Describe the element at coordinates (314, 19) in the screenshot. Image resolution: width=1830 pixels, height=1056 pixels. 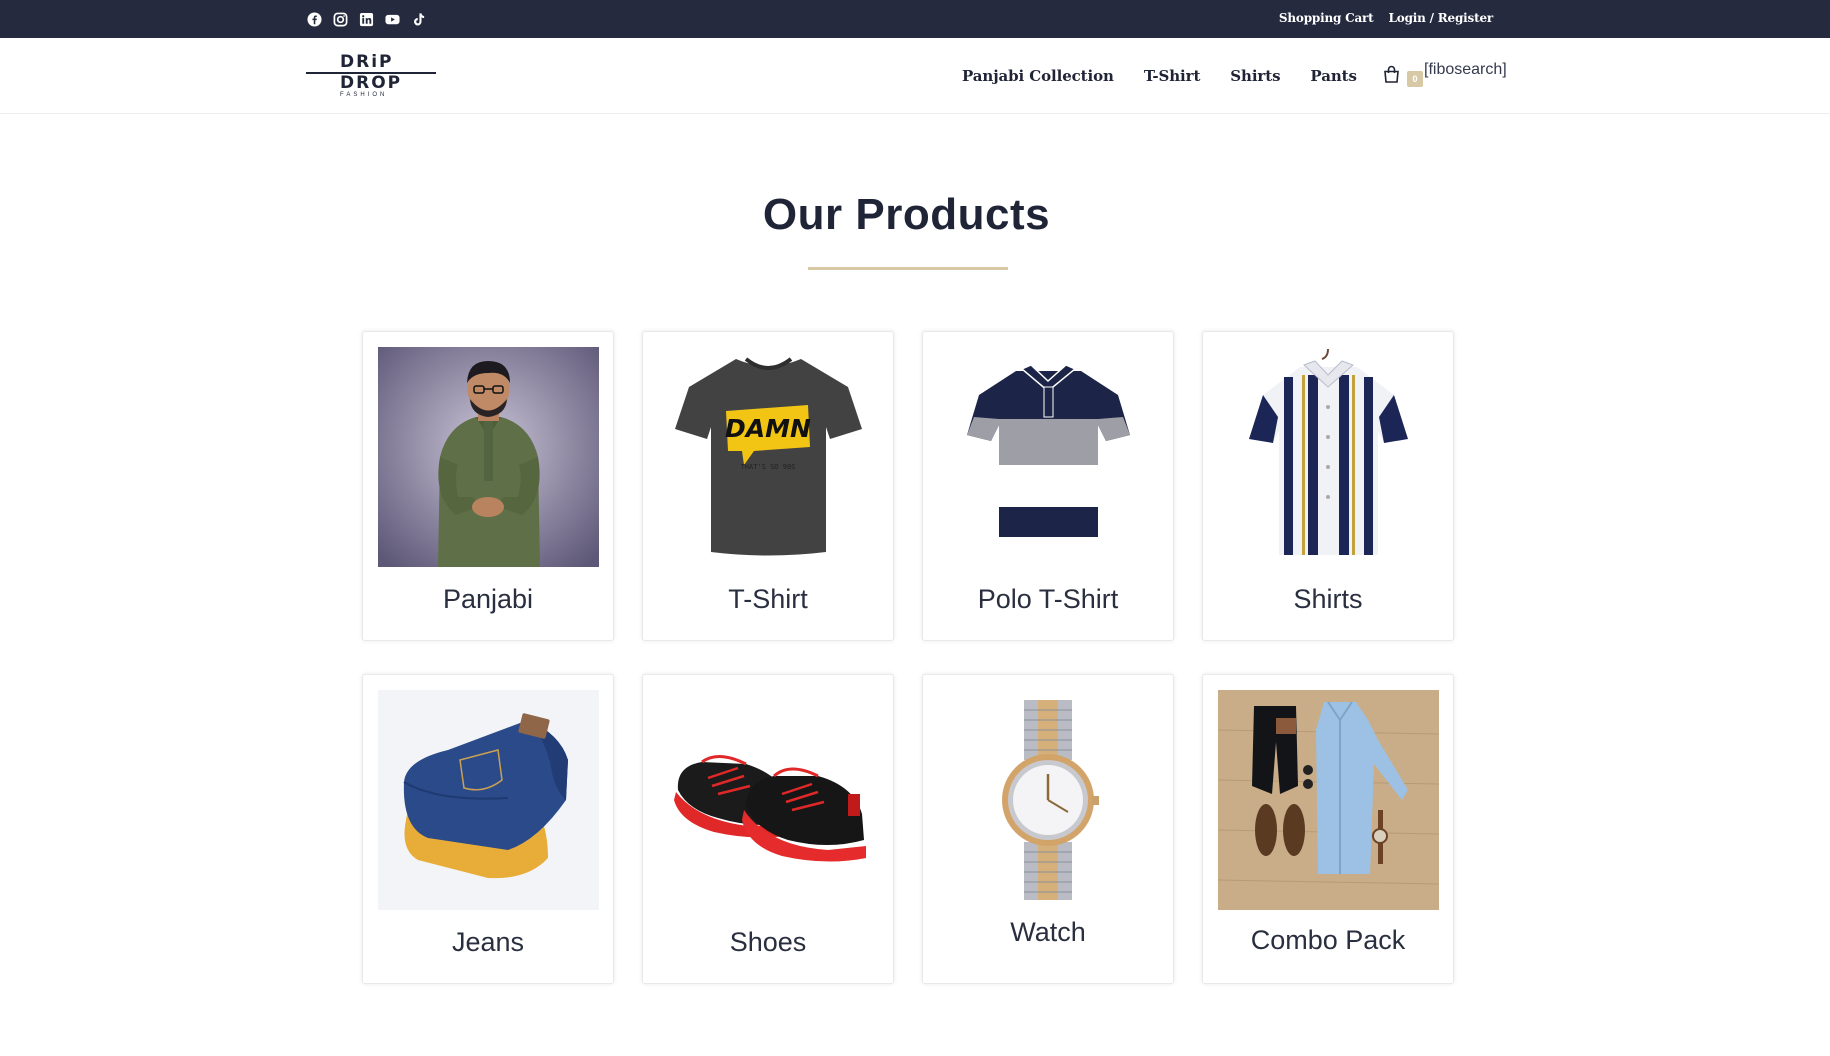
I see `facebook-icon` at that location.